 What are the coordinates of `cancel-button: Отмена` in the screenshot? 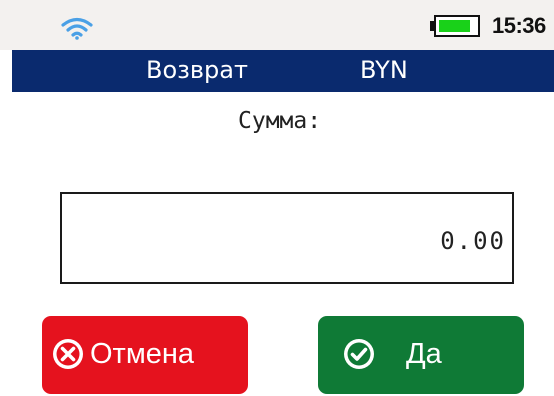 It's located at (145, 355).